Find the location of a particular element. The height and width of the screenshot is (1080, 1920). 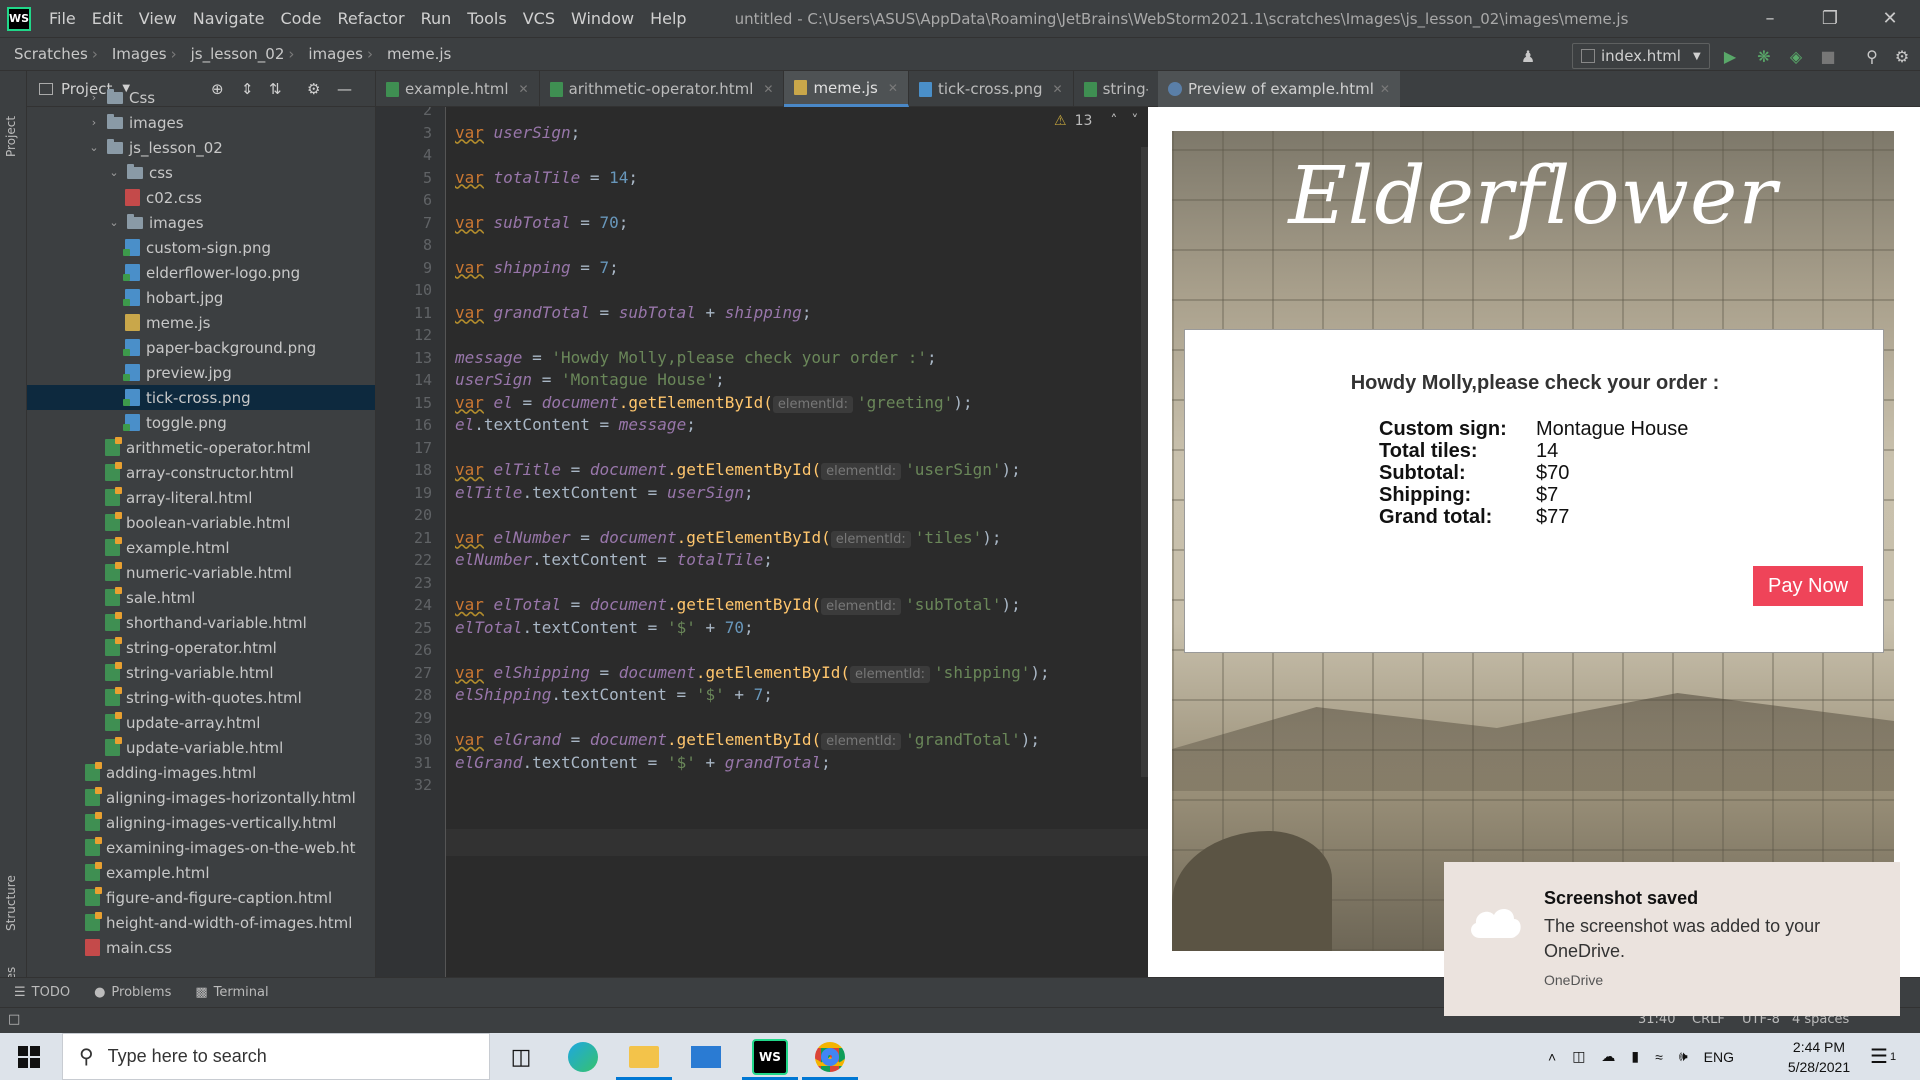

menu-refactor: Refactor is located at coordinates (370, 18).